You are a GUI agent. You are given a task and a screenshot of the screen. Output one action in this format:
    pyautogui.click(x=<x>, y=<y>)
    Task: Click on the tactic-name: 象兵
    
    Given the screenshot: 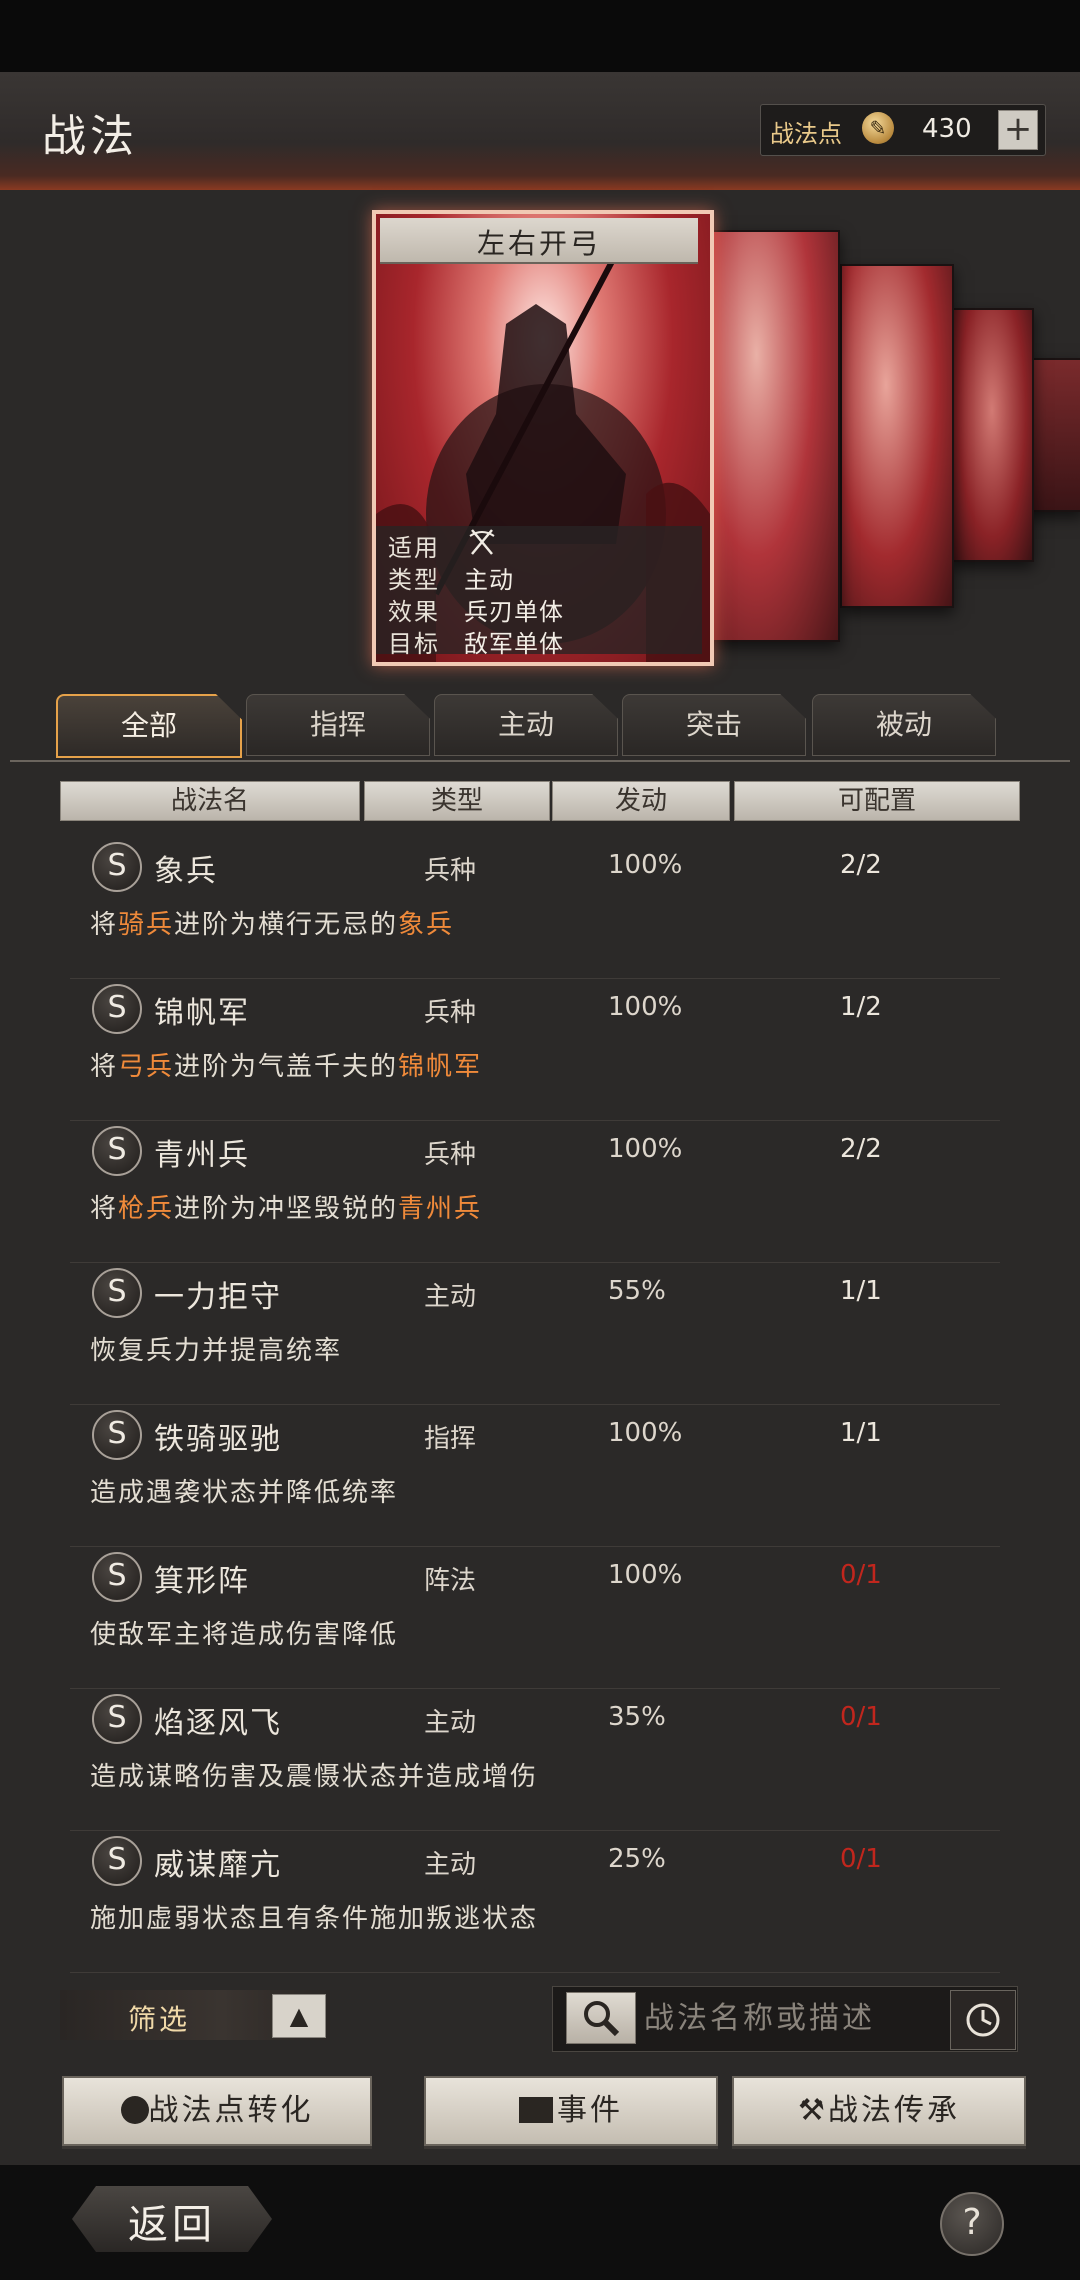 What is the action you would take?
    pyautogui.click(x=186, y=871)
    